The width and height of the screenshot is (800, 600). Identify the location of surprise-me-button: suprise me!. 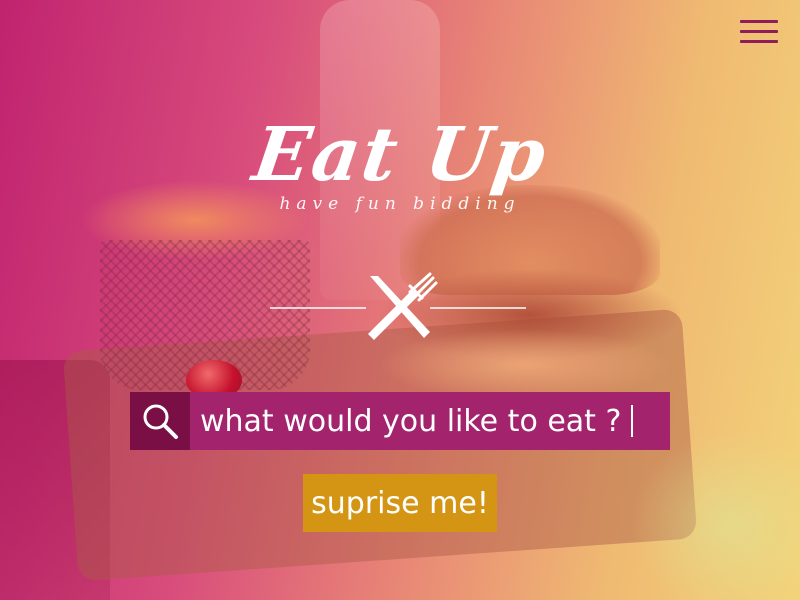
(400, 503).